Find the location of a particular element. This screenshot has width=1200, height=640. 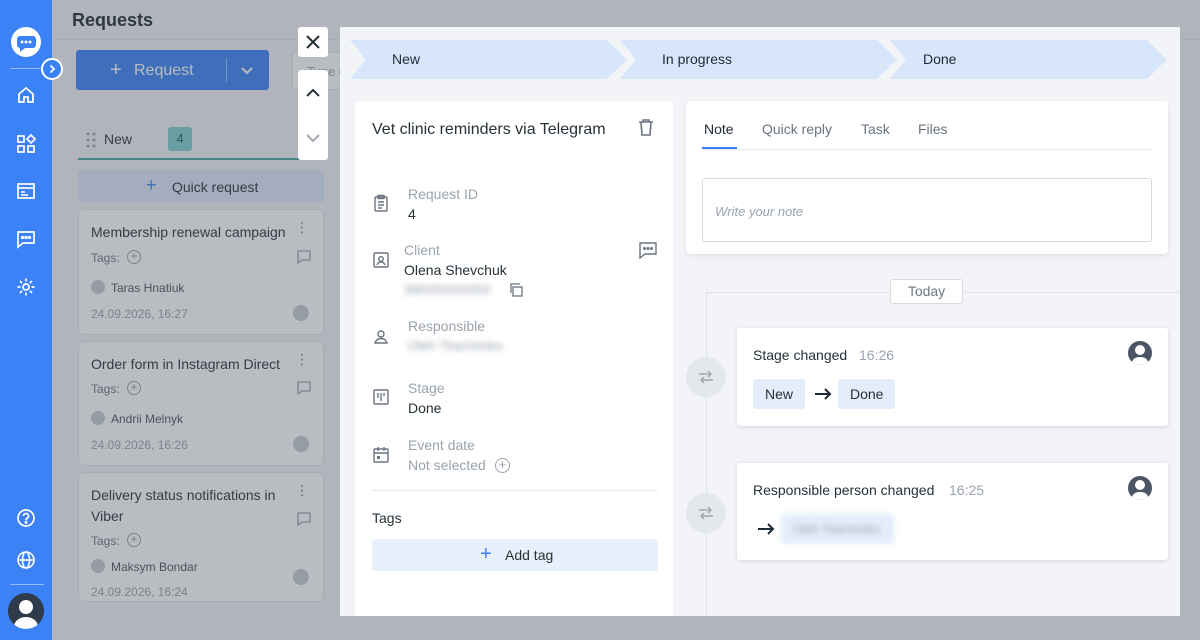

add-tag-button: + Add tag is located at coordinates (515, 555).